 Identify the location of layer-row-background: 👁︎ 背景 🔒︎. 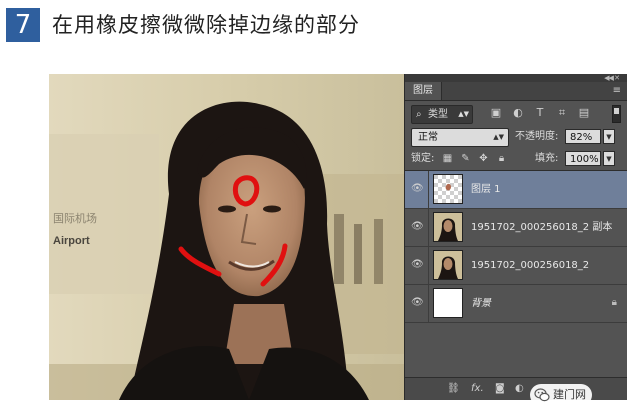
(516, 304).